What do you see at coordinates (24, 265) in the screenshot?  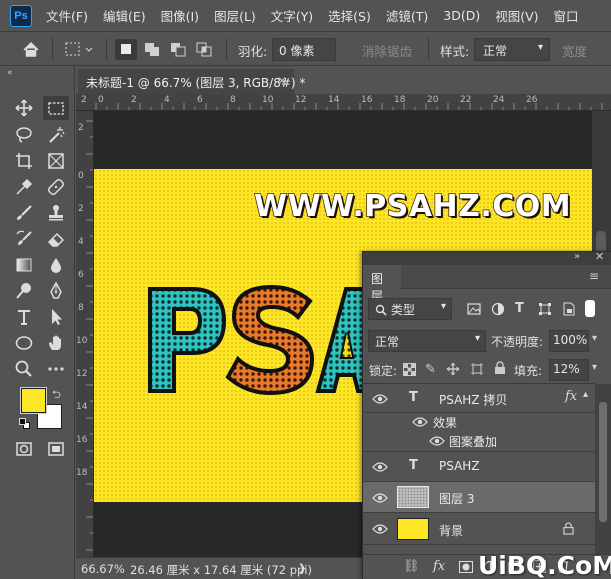 I see `gradient-tool-icon` at bounding box center [24, 265].